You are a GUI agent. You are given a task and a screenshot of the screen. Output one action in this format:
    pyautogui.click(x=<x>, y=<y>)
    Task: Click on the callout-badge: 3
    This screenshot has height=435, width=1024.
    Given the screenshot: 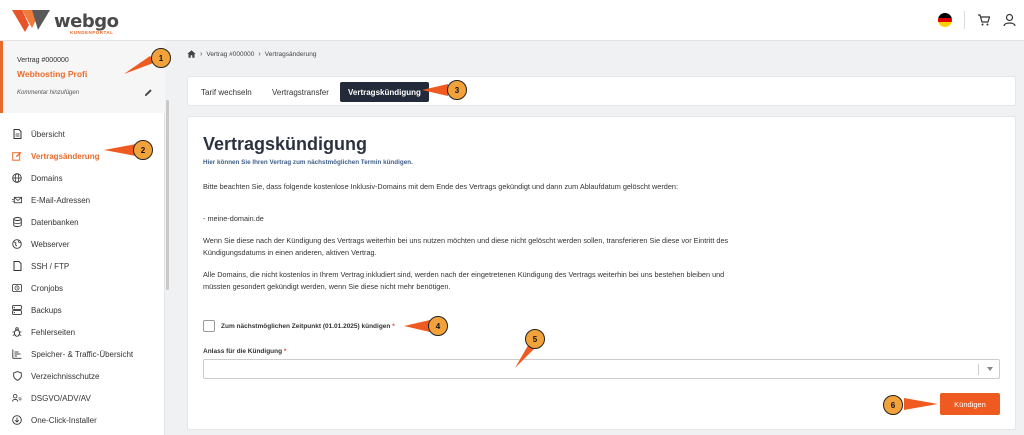 What is the action you would take?
    pyautogui.click(x=457, y=90)
    